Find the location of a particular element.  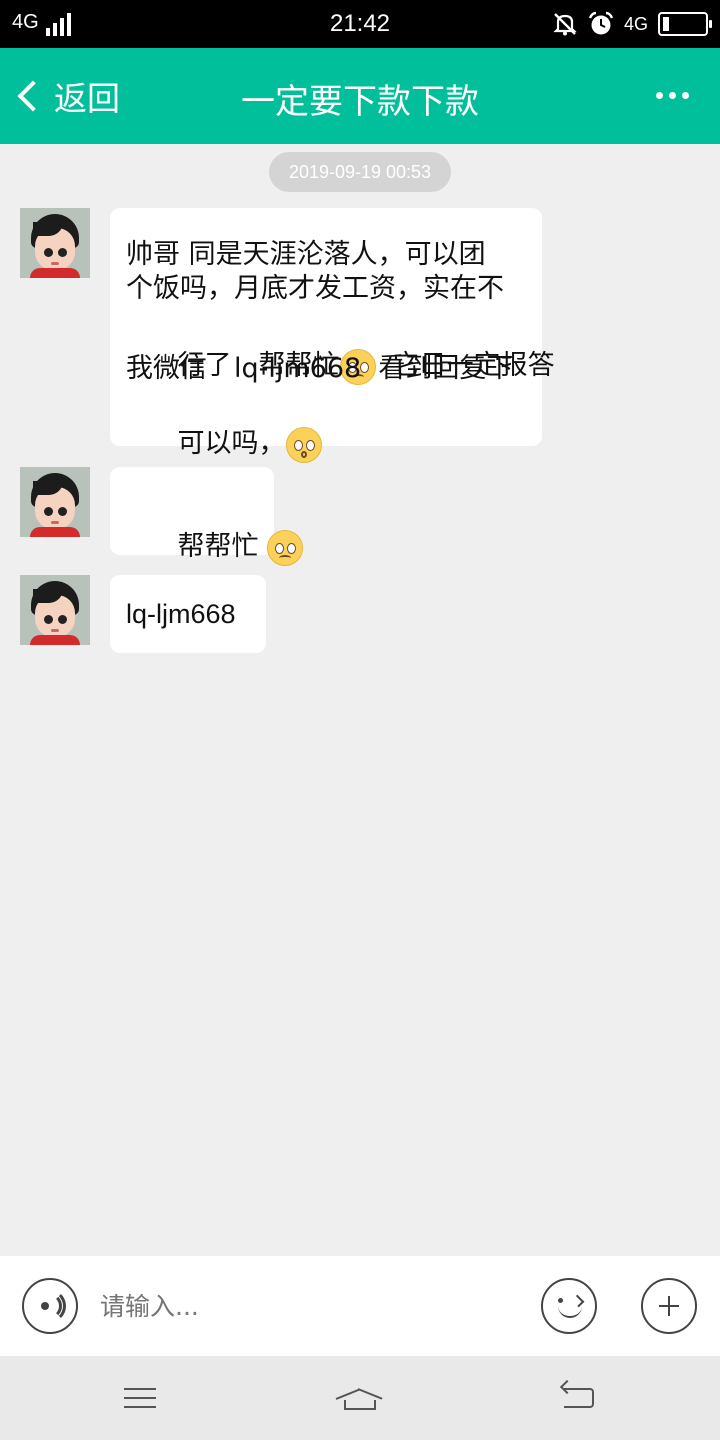

chevron-left-icon is located at coordinates (33, 96).